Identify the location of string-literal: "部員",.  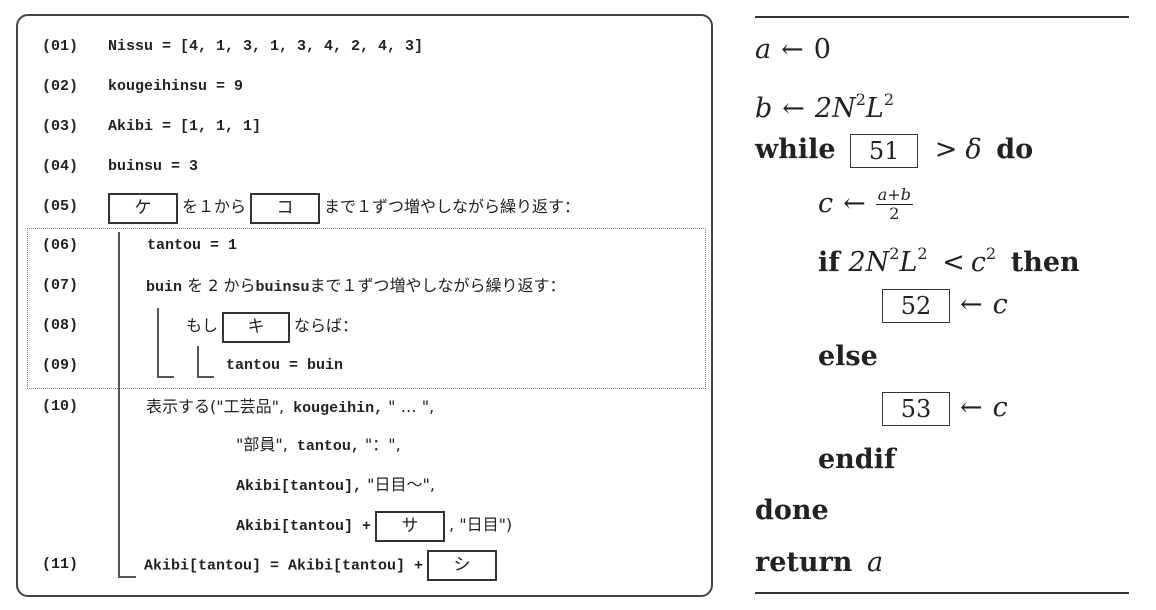
(262, 444).